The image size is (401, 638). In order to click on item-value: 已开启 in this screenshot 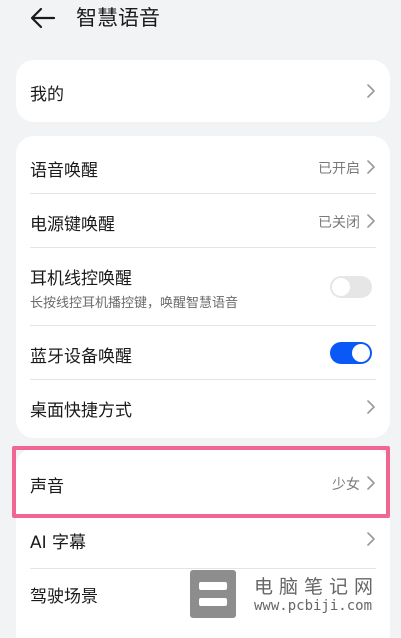, I will do `click(339, 169)`.